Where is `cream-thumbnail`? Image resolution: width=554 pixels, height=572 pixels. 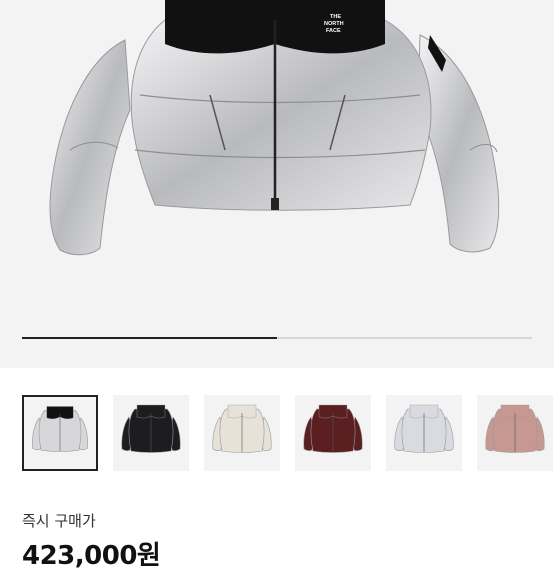
cream-thumbnail is located at coordinates (242, 433).